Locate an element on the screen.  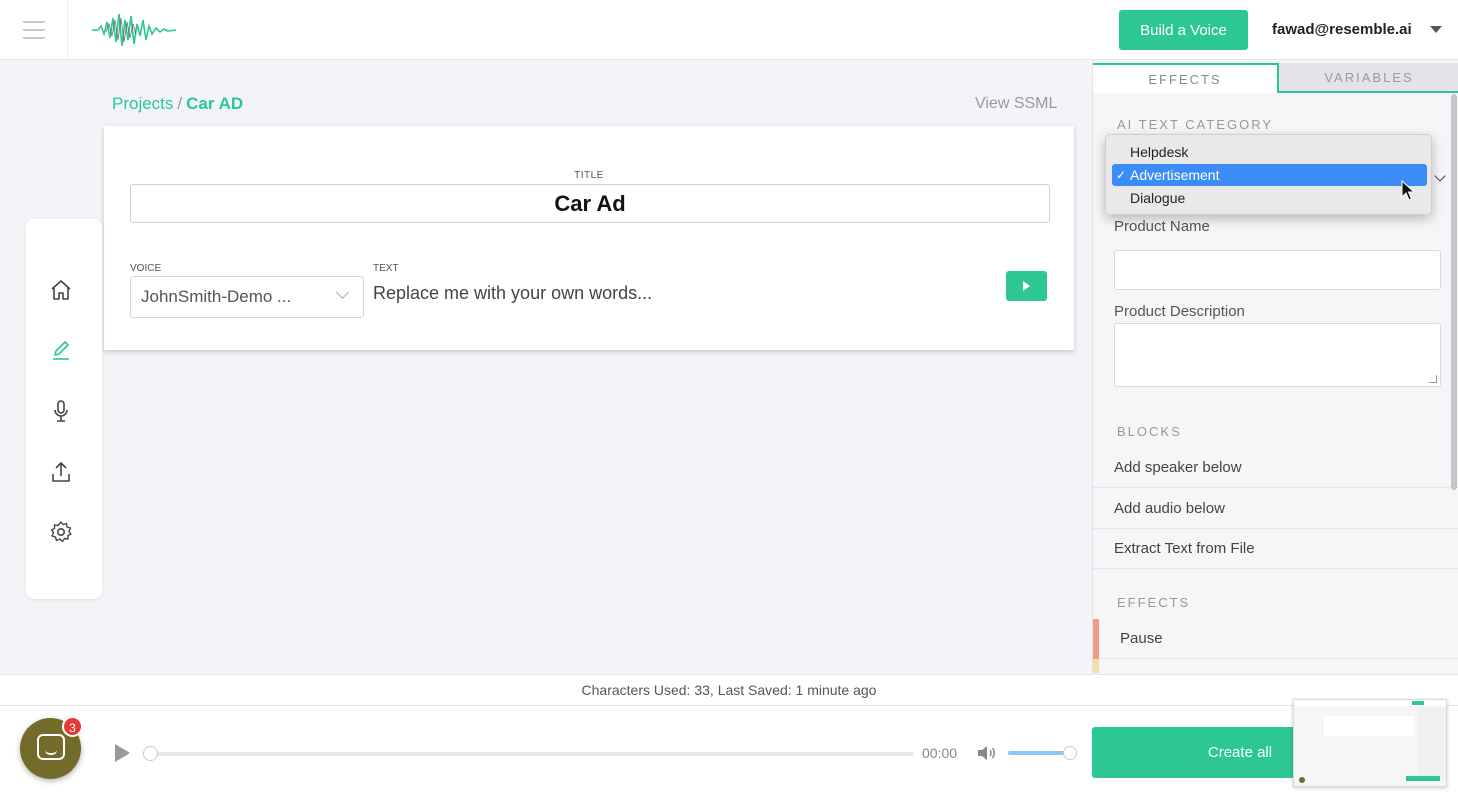
effect-pause-label: Pause is located at coordinates (1141, 638).